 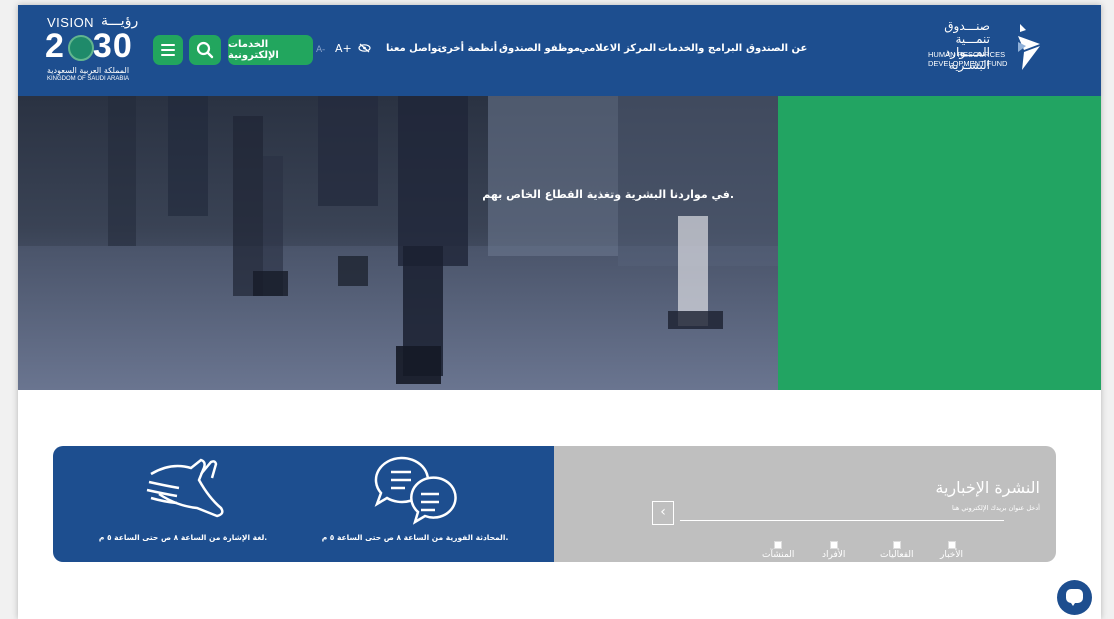 I want to click on eye-slash-icon, so click(x=364, y=48).